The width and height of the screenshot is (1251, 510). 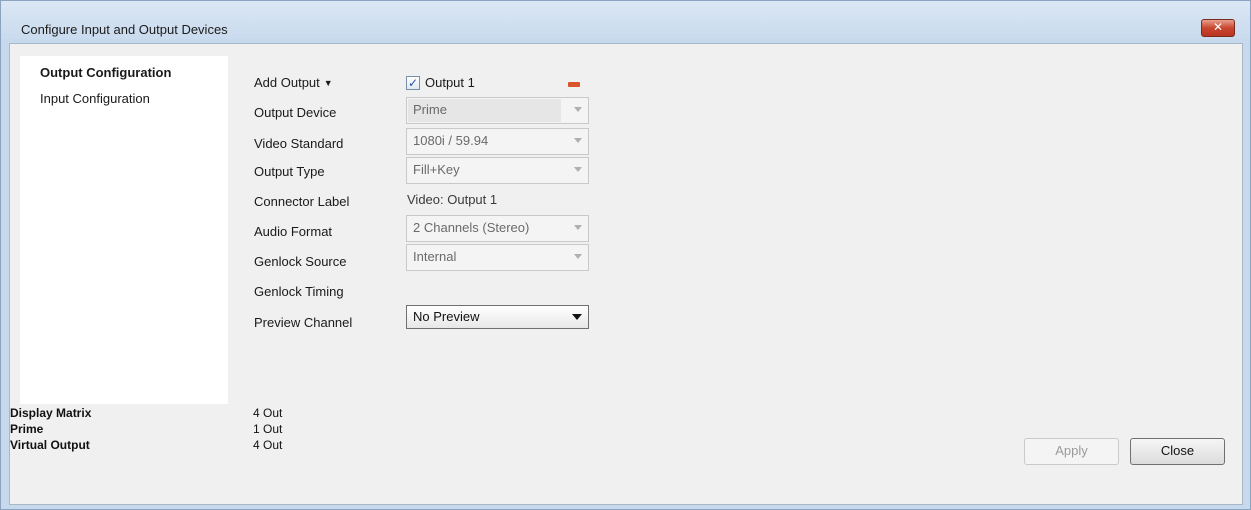 What do you see at coordinates (293, 231) in the screenshot?
I see `audio-format-label: Audio Format` at bounding box center [293, 231].